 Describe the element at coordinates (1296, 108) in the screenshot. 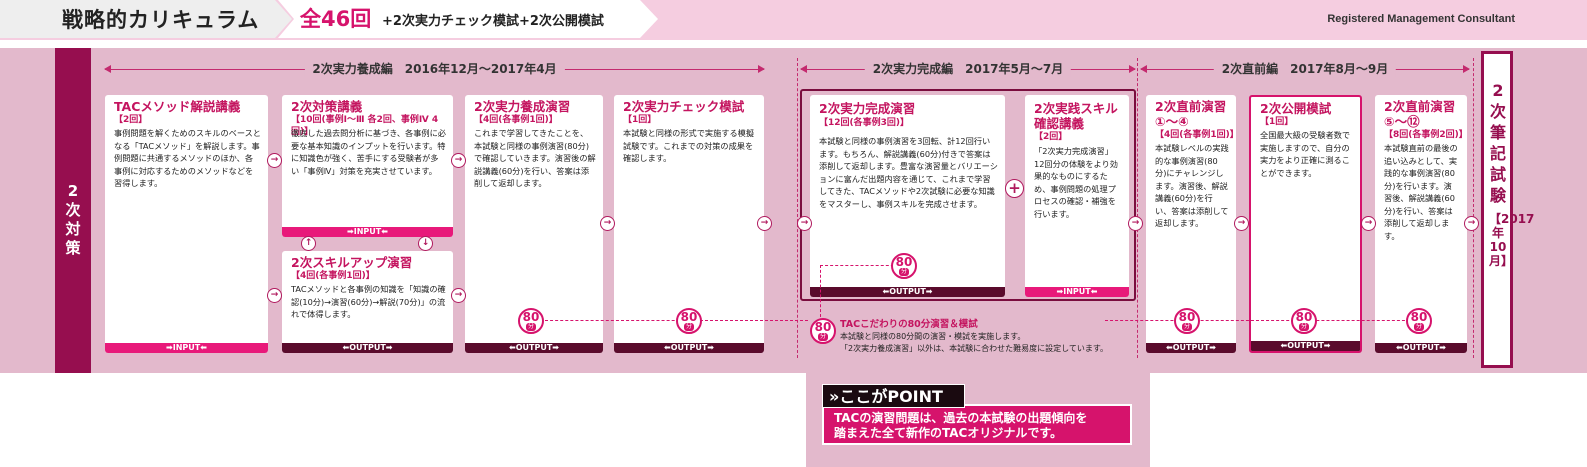

I see `course-title: 2次公開模試` at that location.